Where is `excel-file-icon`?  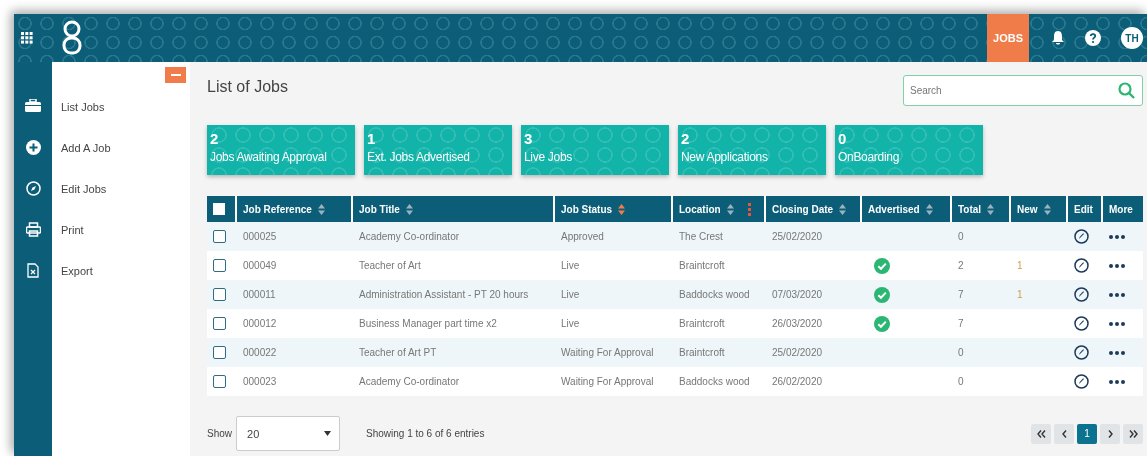 excel-file-icon is located at coordinates (33, 270).